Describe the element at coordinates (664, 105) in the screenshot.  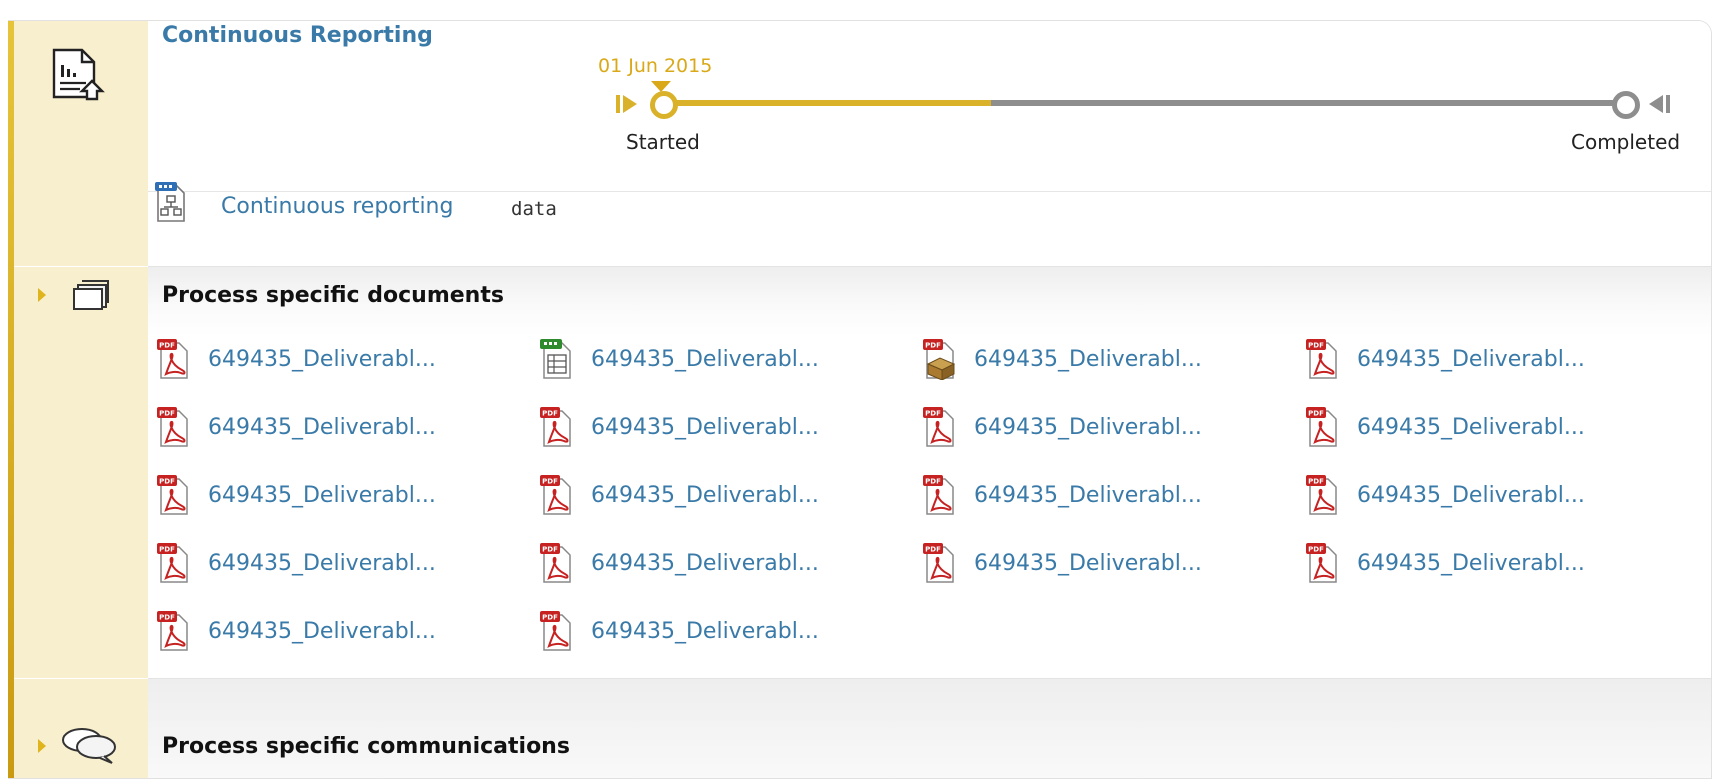
I see `timeline-start-node` at that location.